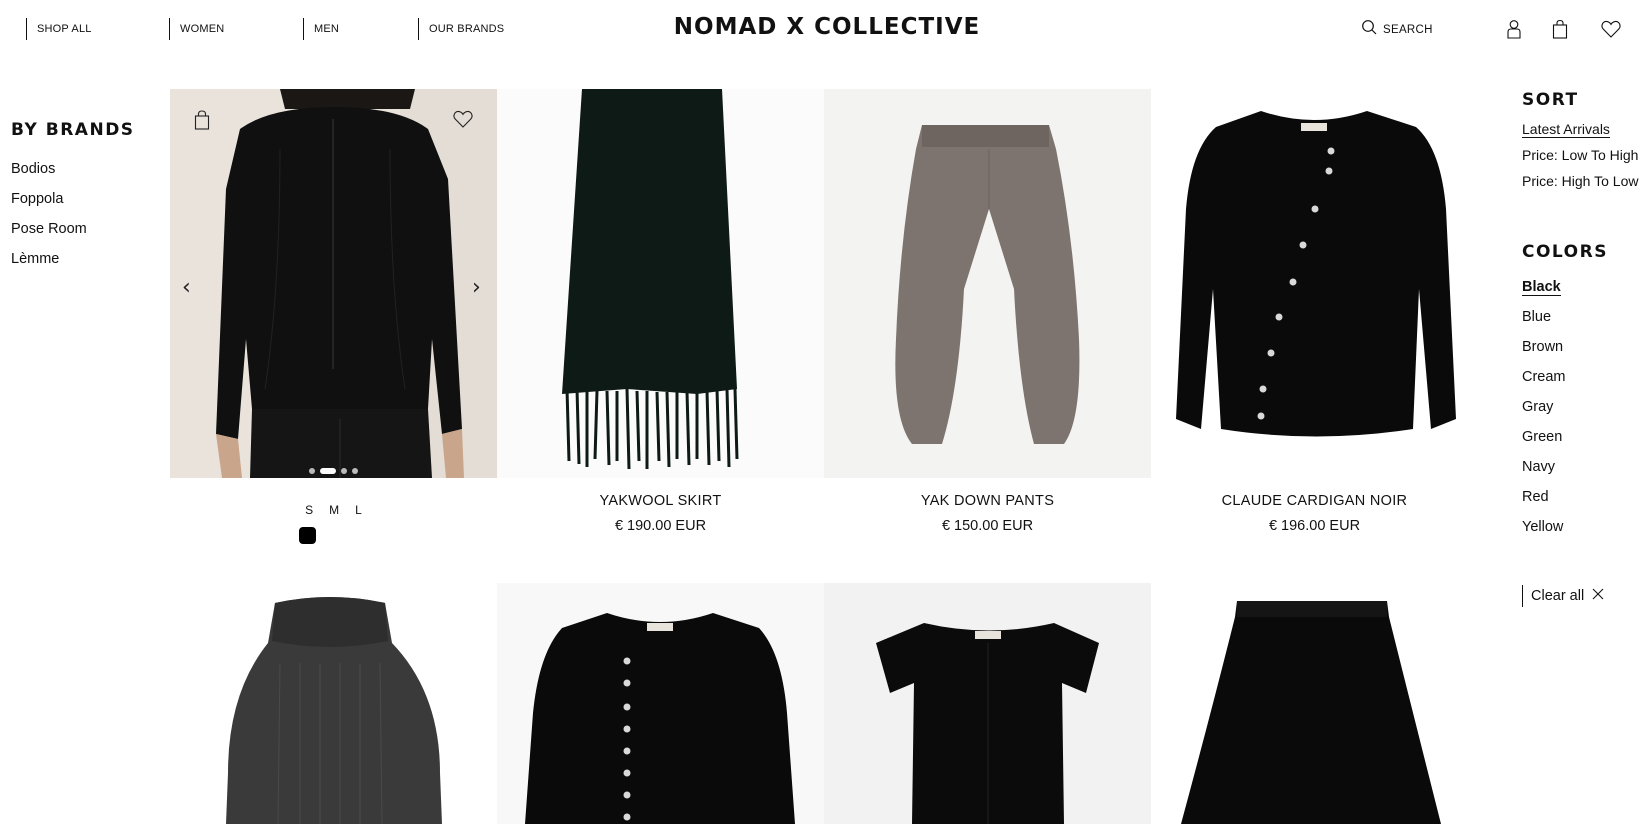  What do you see at coordinates (1585, 377) in the screenshot?
I see `color-filter-cream: Cream` at bounding box center [1585, 377].